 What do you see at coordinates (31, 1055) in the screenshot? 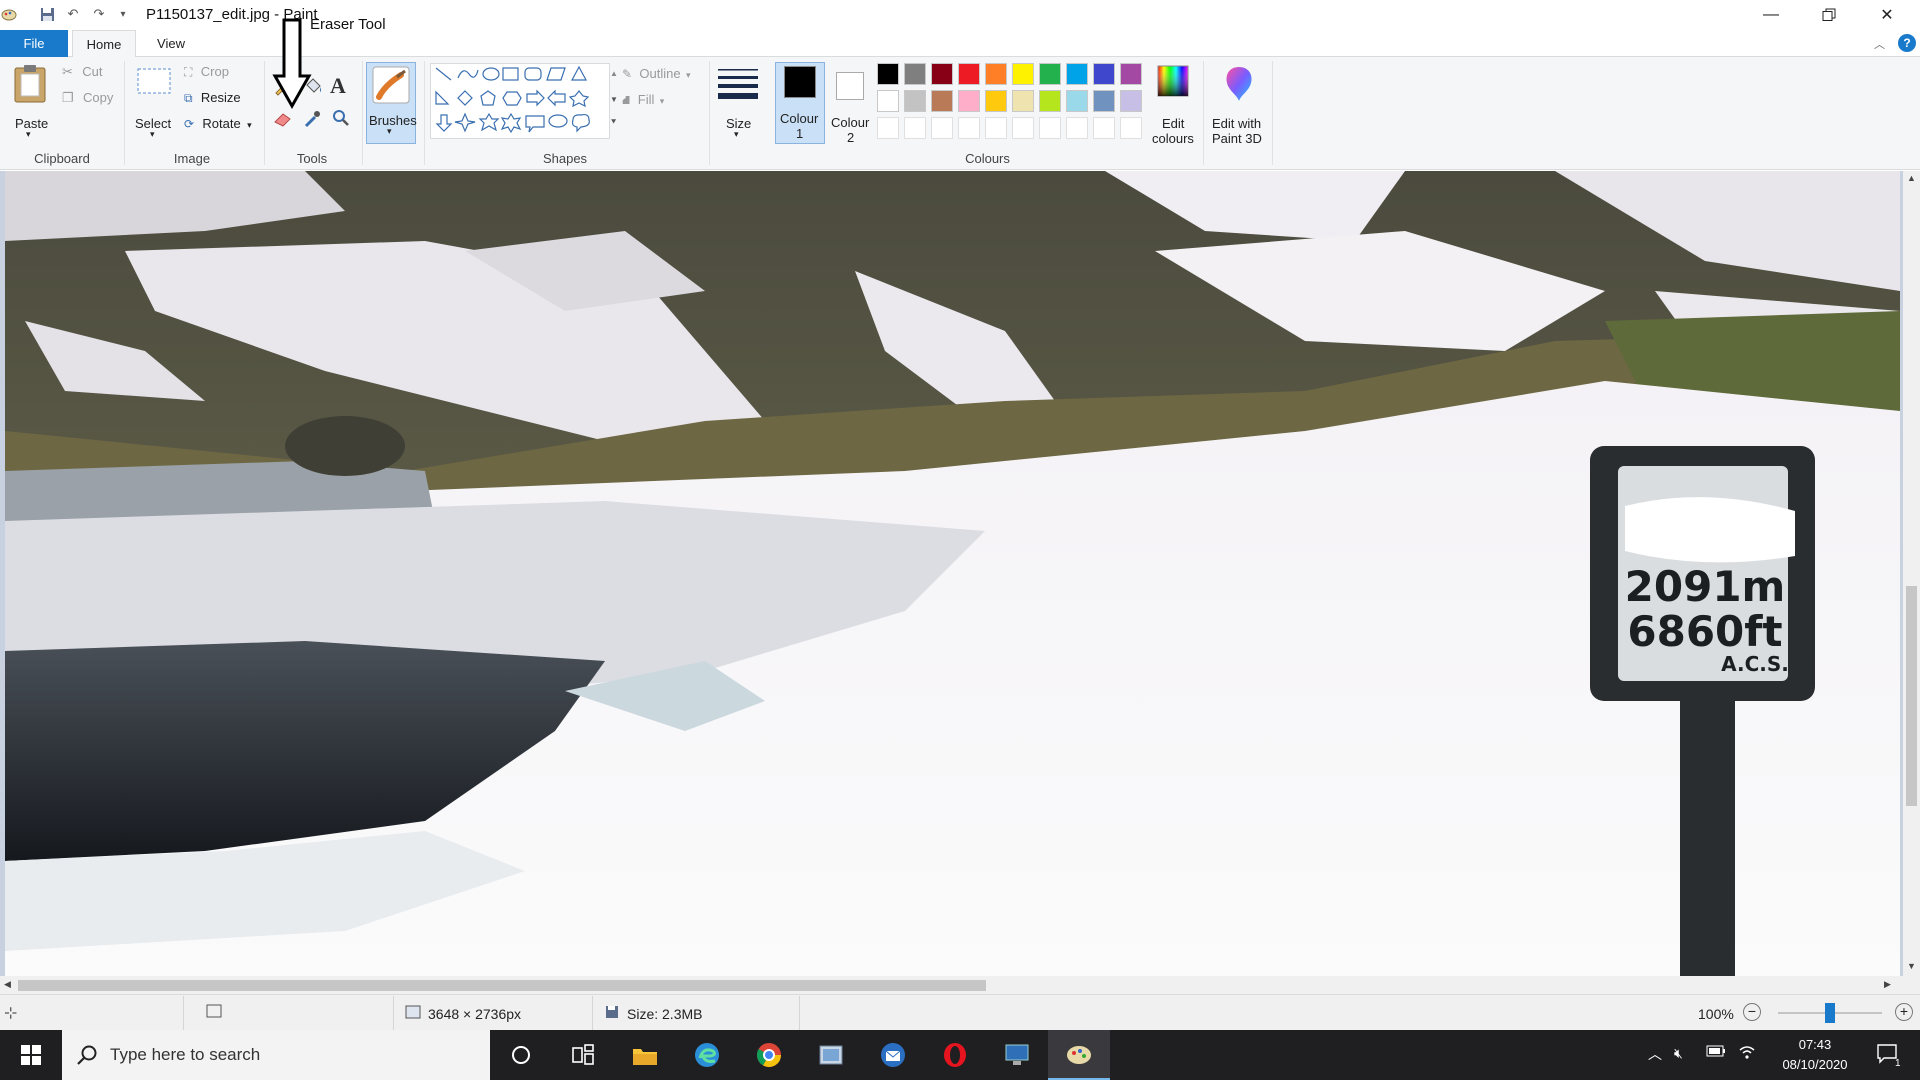
I see `start-button` at bounding box center [31, 1055].